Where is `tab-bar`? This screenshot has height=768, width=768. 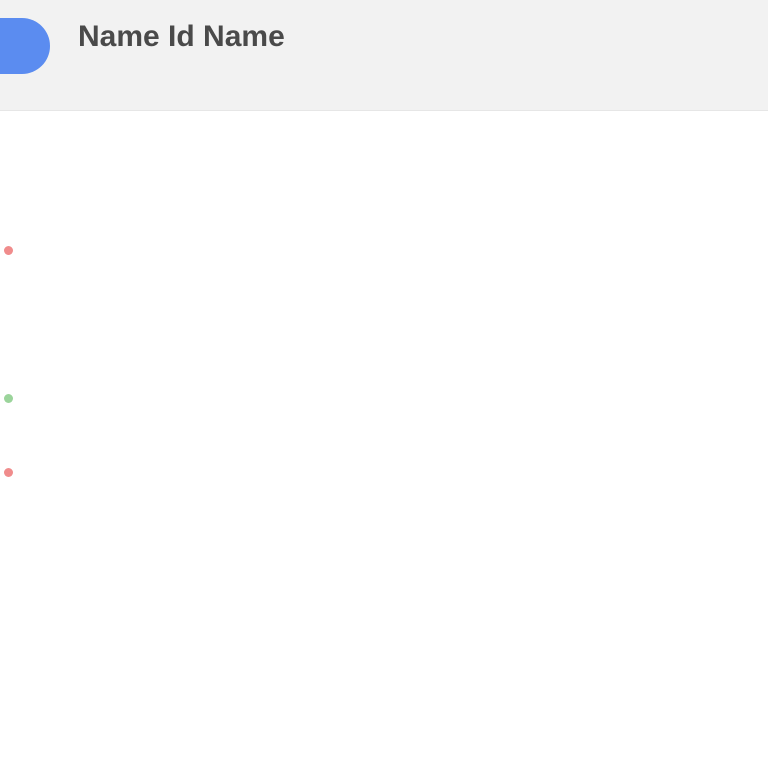 tab-bar is located at coordinates (384, 157).